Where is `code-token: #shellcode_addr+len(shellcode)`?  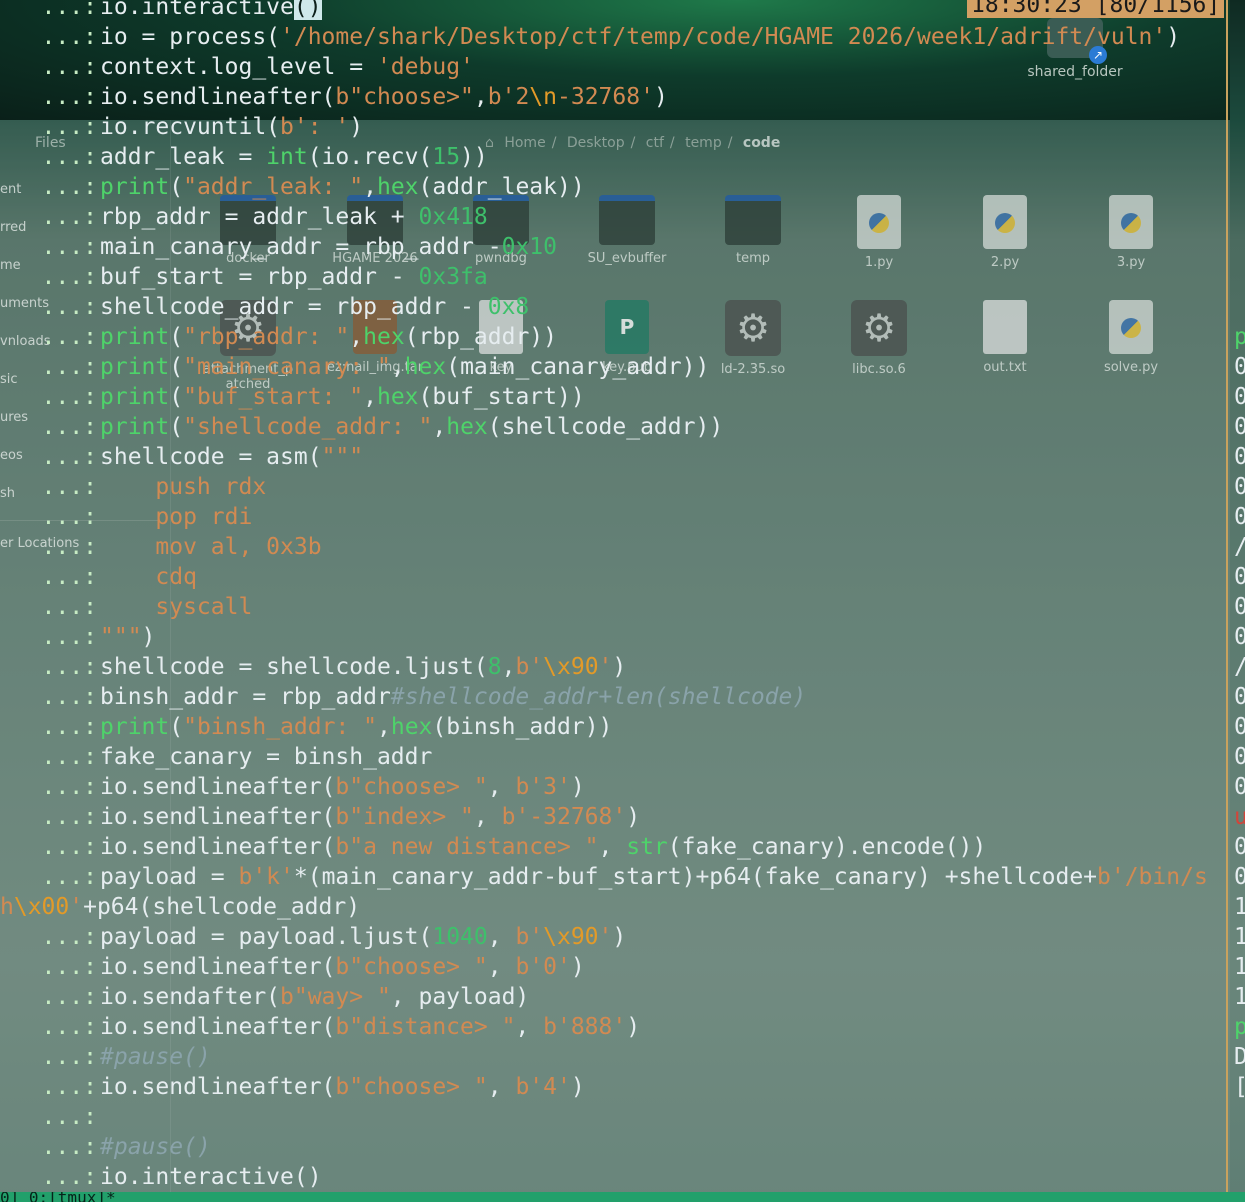 code-token: #shellcode_addr+len(shellcode) is located at coordinates (598, 697).